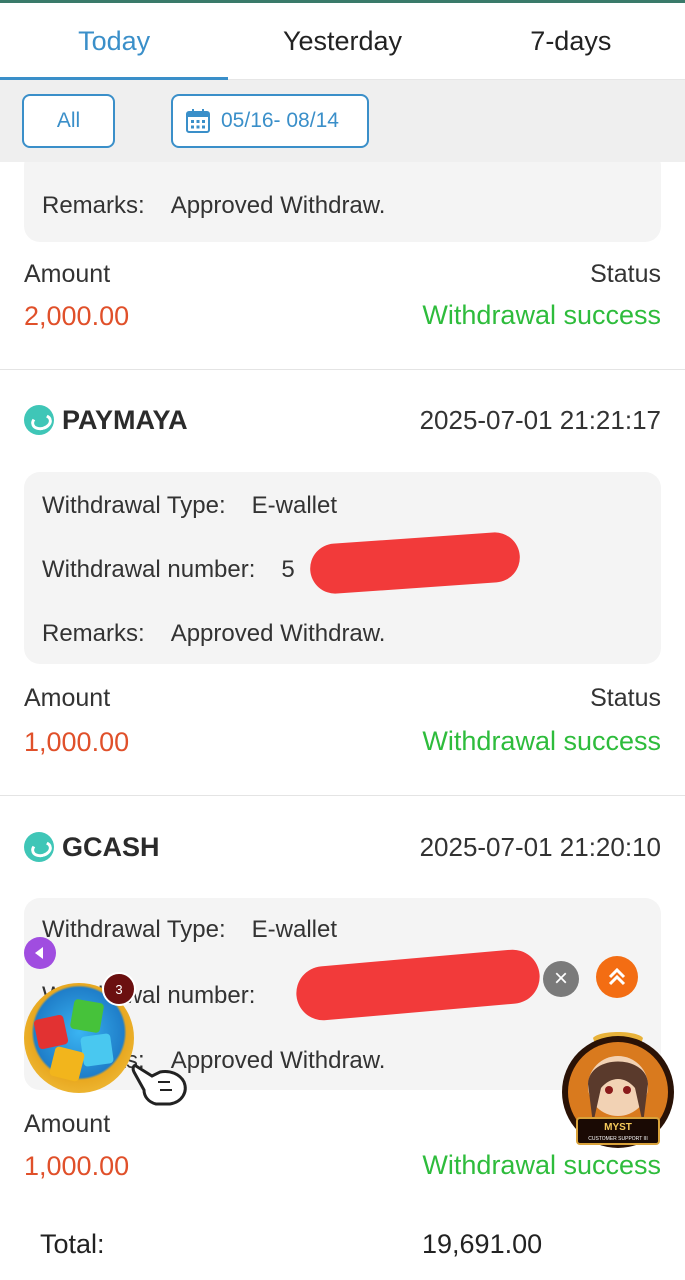  I want to click on filter-bar-bg: All 05/16- 08/14, so click(342, 121).